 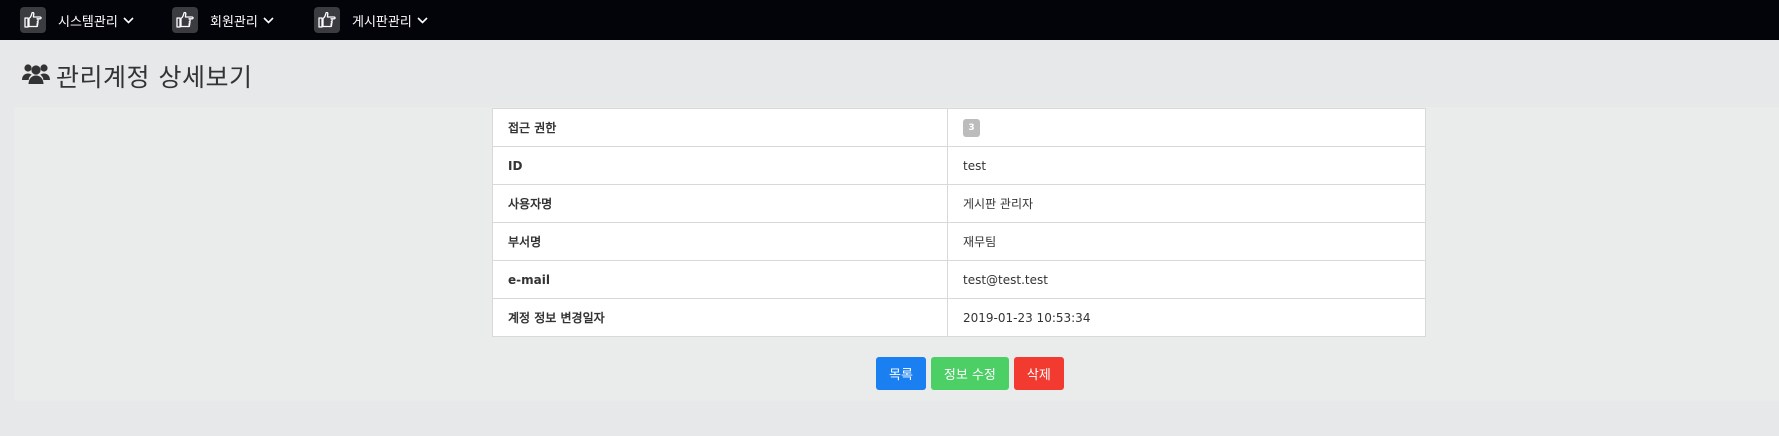 I want to click on table-row: e-mail test@test.test, so click(x=959, y=279).